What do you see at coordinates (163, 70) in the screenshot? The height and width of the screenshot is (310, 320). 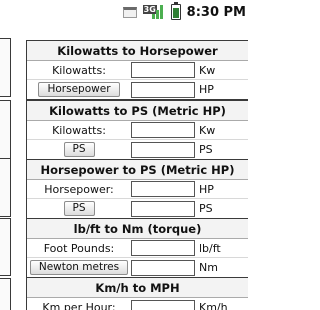 I see `kilowatts-input` at bounding box center [163, 70].